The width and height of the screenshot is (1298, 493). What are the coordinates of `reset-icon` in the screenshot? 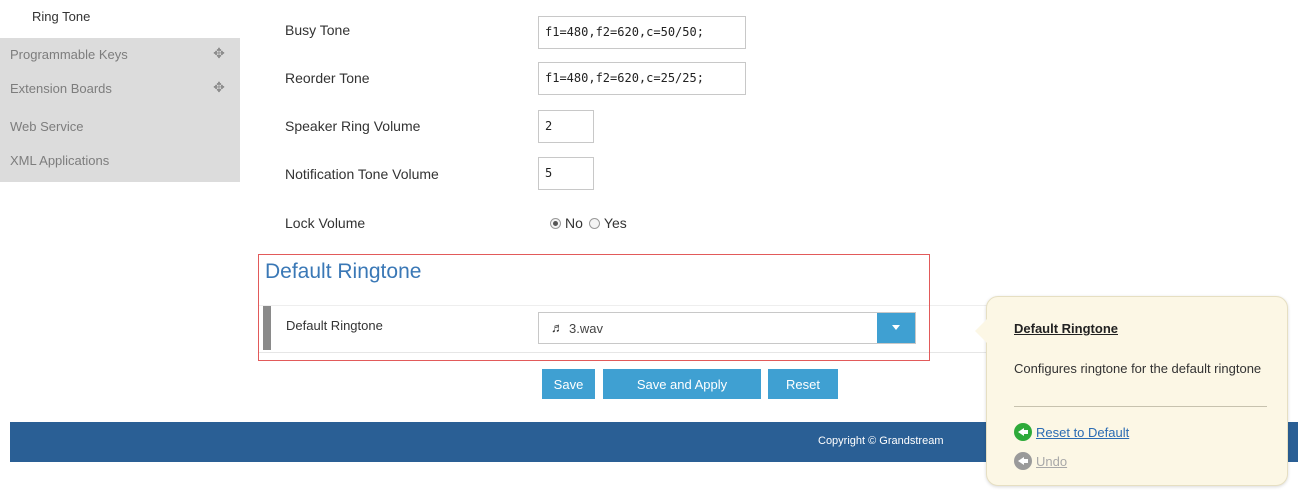 It's located at (1023, 432).